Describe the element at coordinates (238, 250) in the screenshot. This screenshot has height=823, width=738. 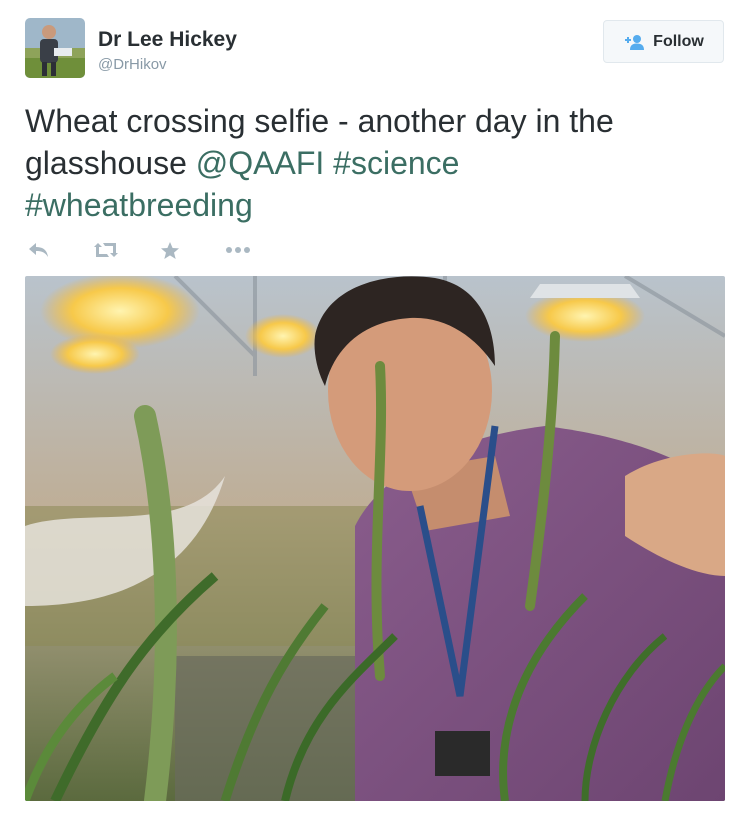
I see `more-icon` at that location.